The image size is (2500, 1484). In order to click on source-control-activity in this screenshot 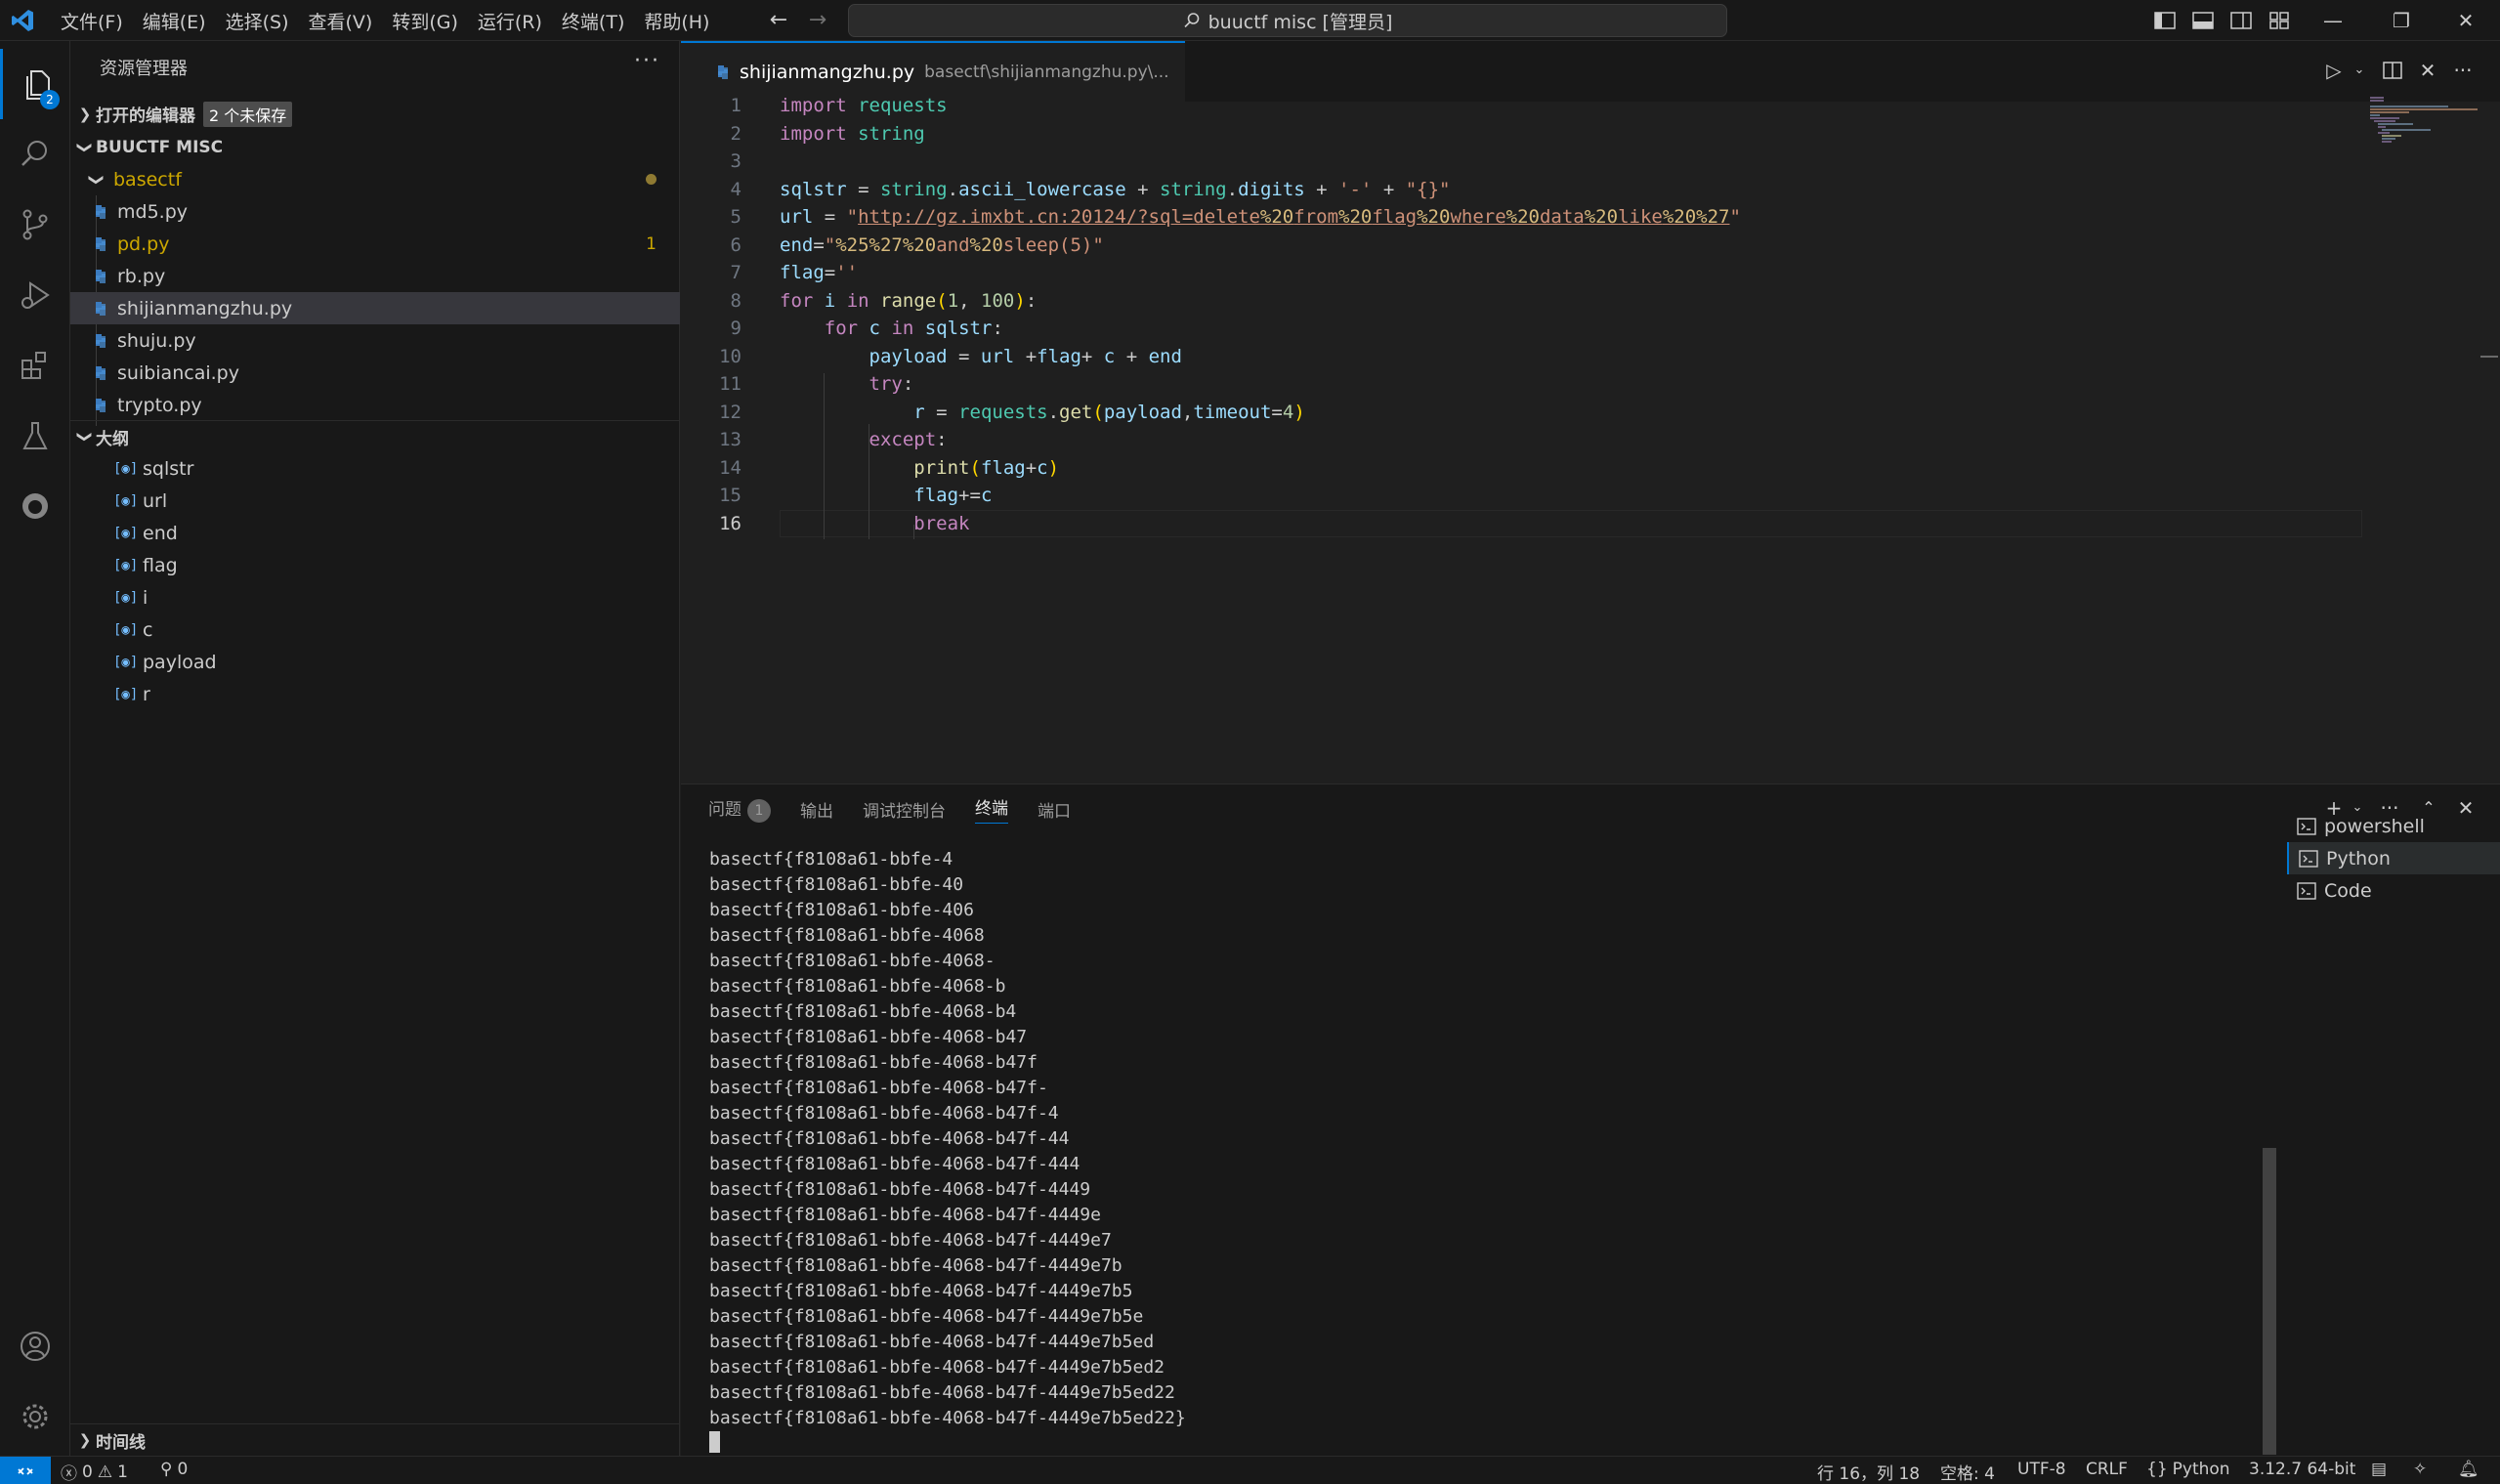, I will do `click(35, 225)`.